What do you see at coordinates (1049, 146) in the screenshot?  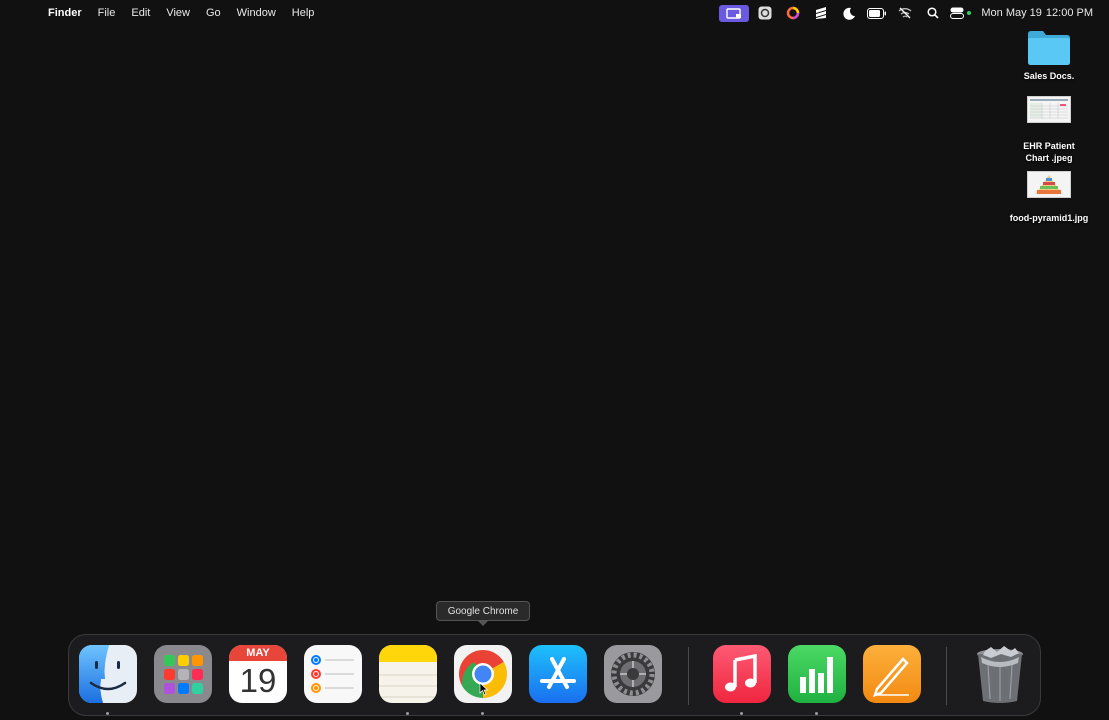 I see `desktop-item-label-line1: EHR Patient` at bounding box center [1049, 146].